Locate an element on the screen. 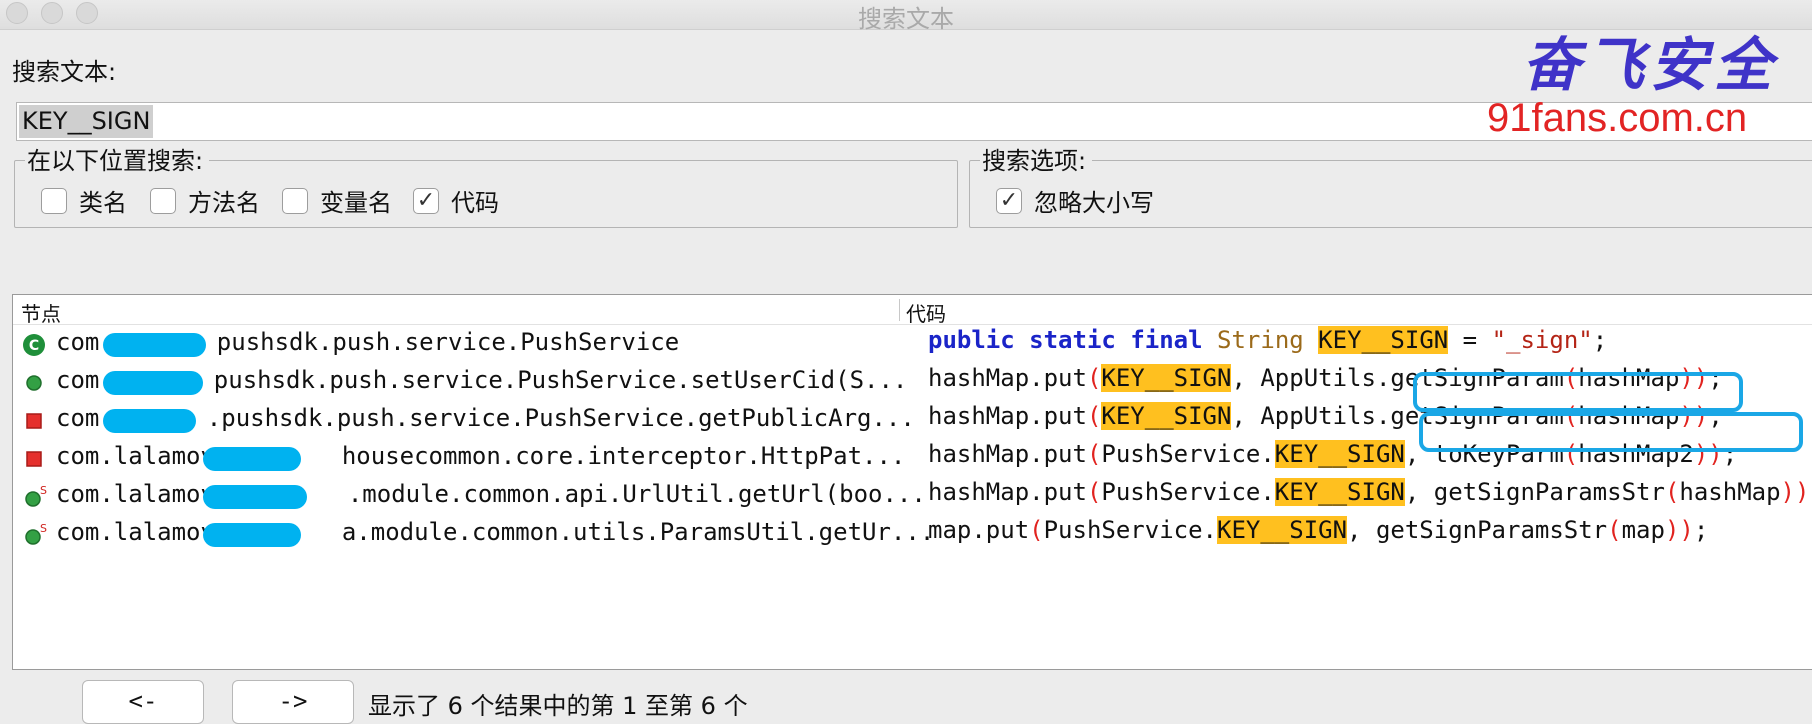 The width and height of the screenshot is (1812, 724). variable-name-checkbox: 变量名 is located at coordinates (337, 200).